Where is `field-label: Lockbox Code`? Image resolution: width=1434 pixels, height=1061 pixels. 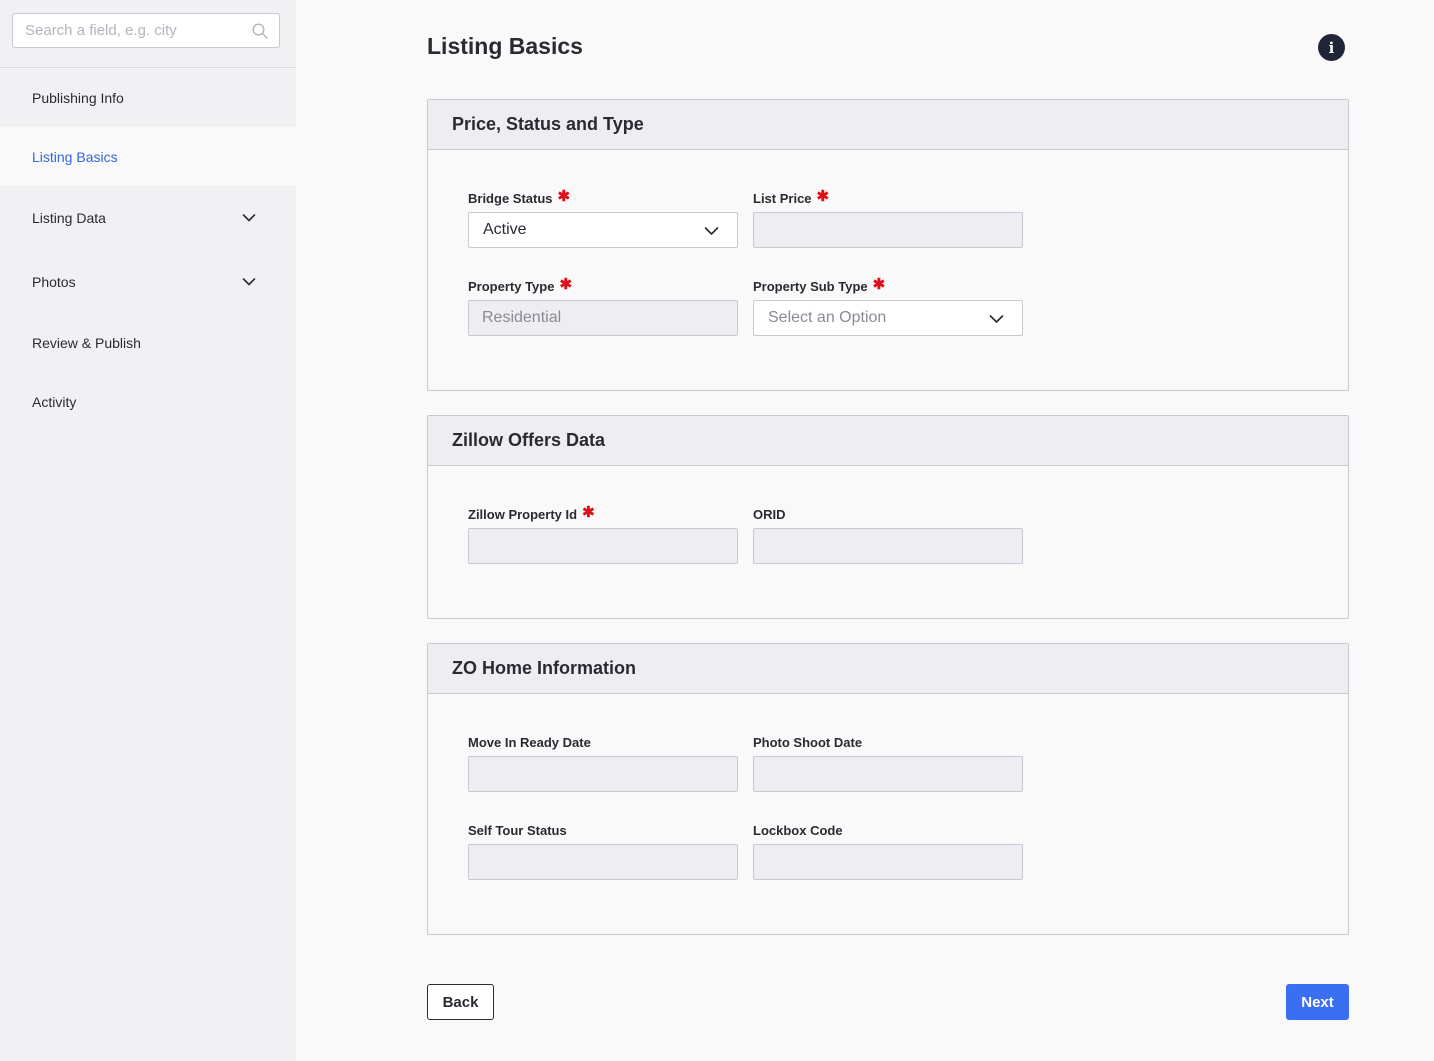
field-label: Lockbox Code is located at coordinates (888, 830).